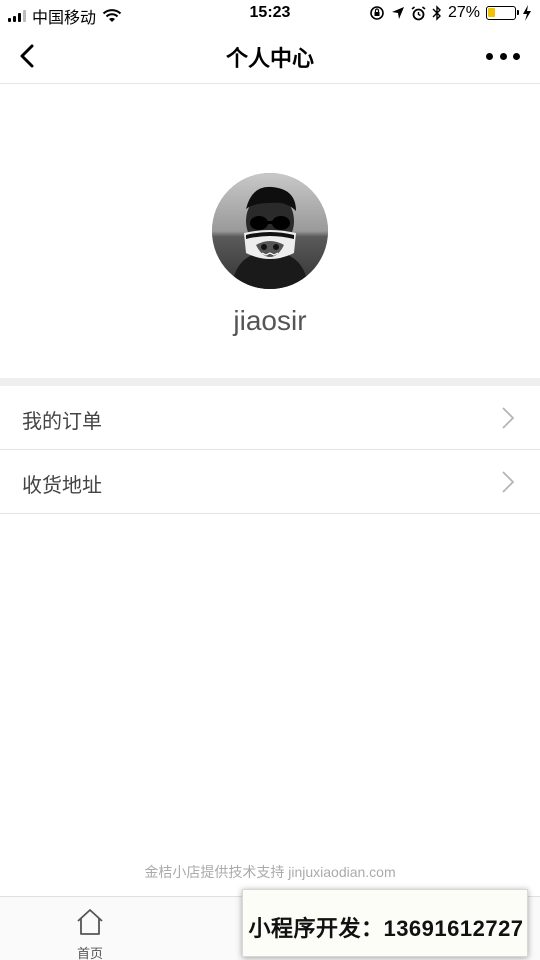 This screenshot has height=960, width=540. I want to click on battery-fill, so click(491, 12).